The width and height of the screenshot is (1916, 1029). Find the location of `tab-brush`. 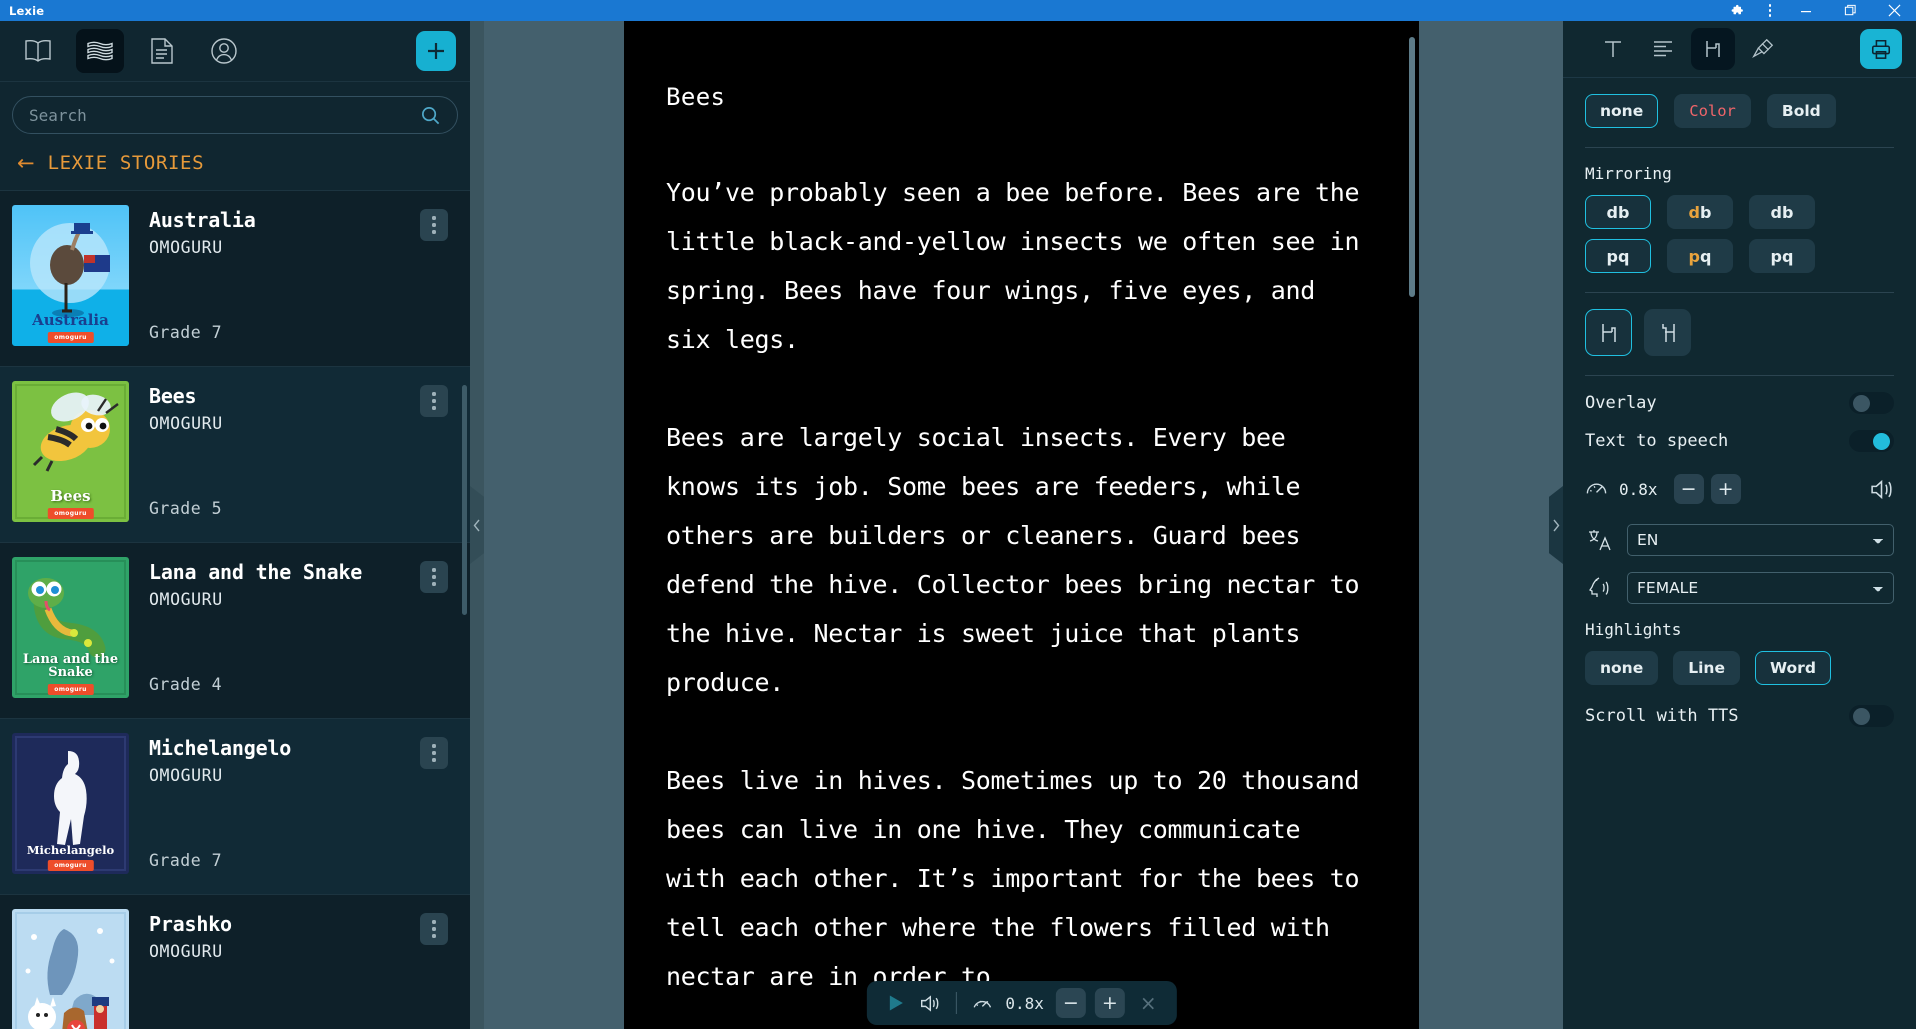

tab-brush is located at coordinates (1763, 49).